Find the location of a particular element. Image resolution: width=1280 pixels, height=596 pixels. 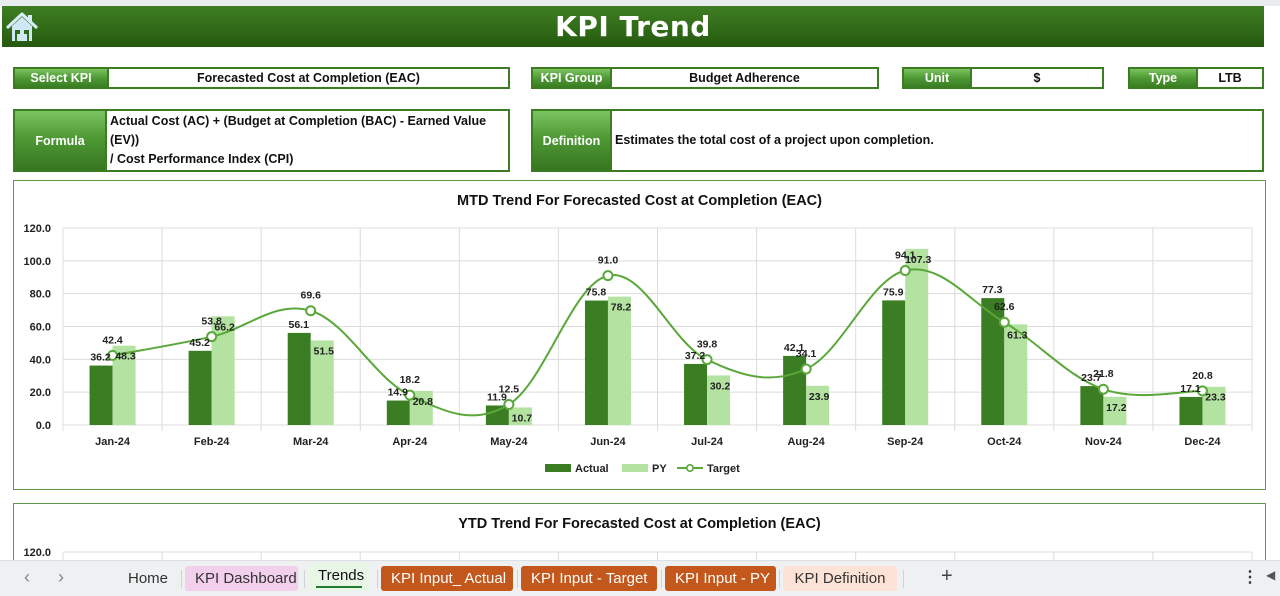

sheet-tab-label: Home is located at coordinates (148, 578).